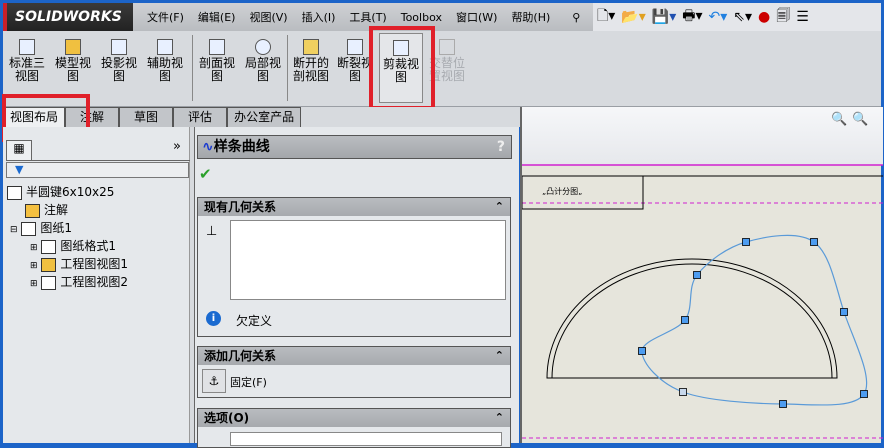  What do you see at coordinates (41, 227) in the screenshot?
I see `tree-item-sheet1: ⊟ 图纸1` at bounding box center [41, 227].